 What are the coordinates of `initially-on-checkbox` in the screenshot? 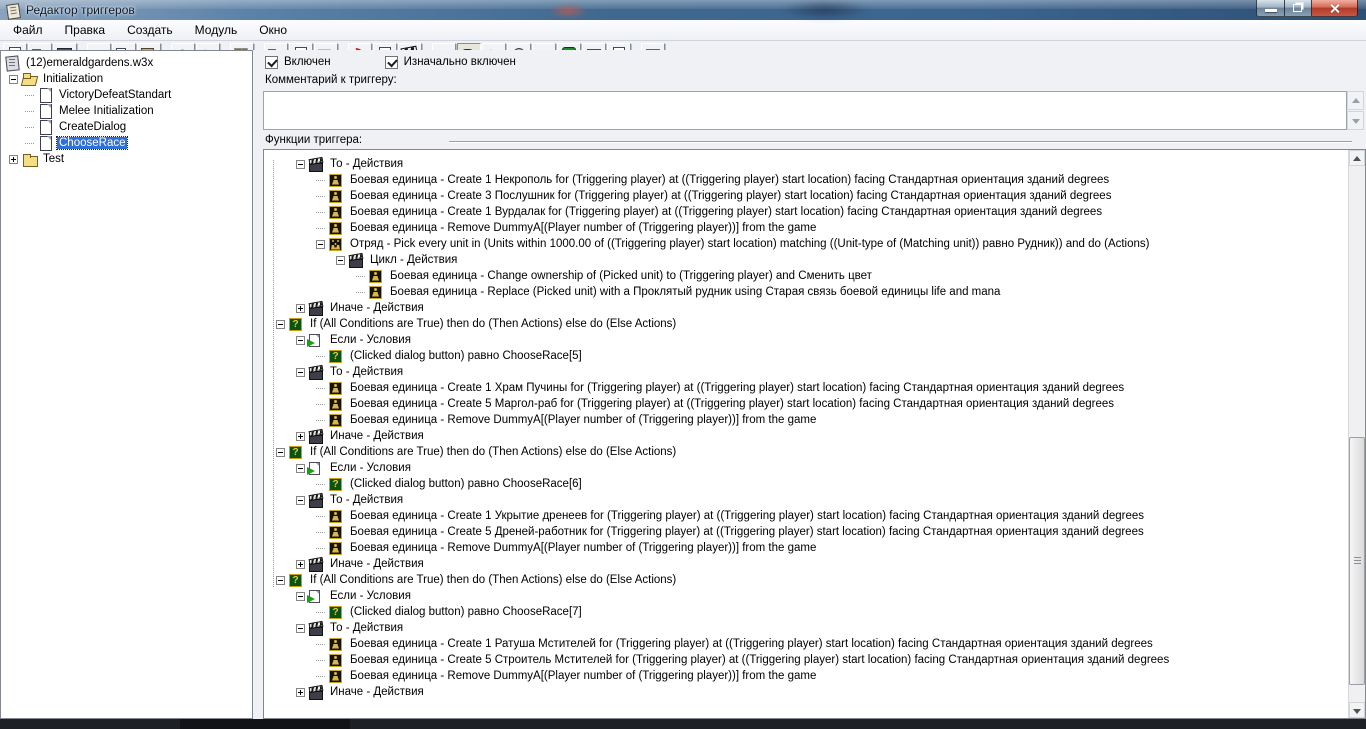 It's located at (391, 62).